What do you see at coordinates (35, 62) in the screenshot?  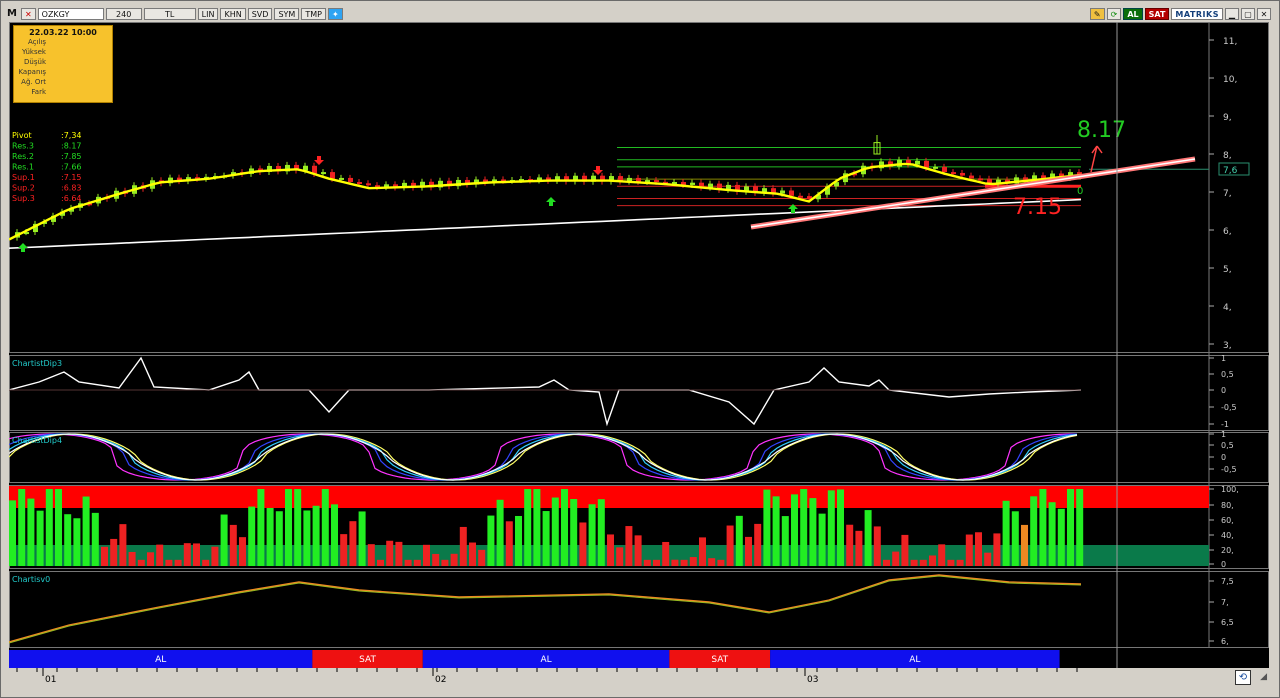 I see `info-low-label: Düşük` at bounding box center [35, 62].